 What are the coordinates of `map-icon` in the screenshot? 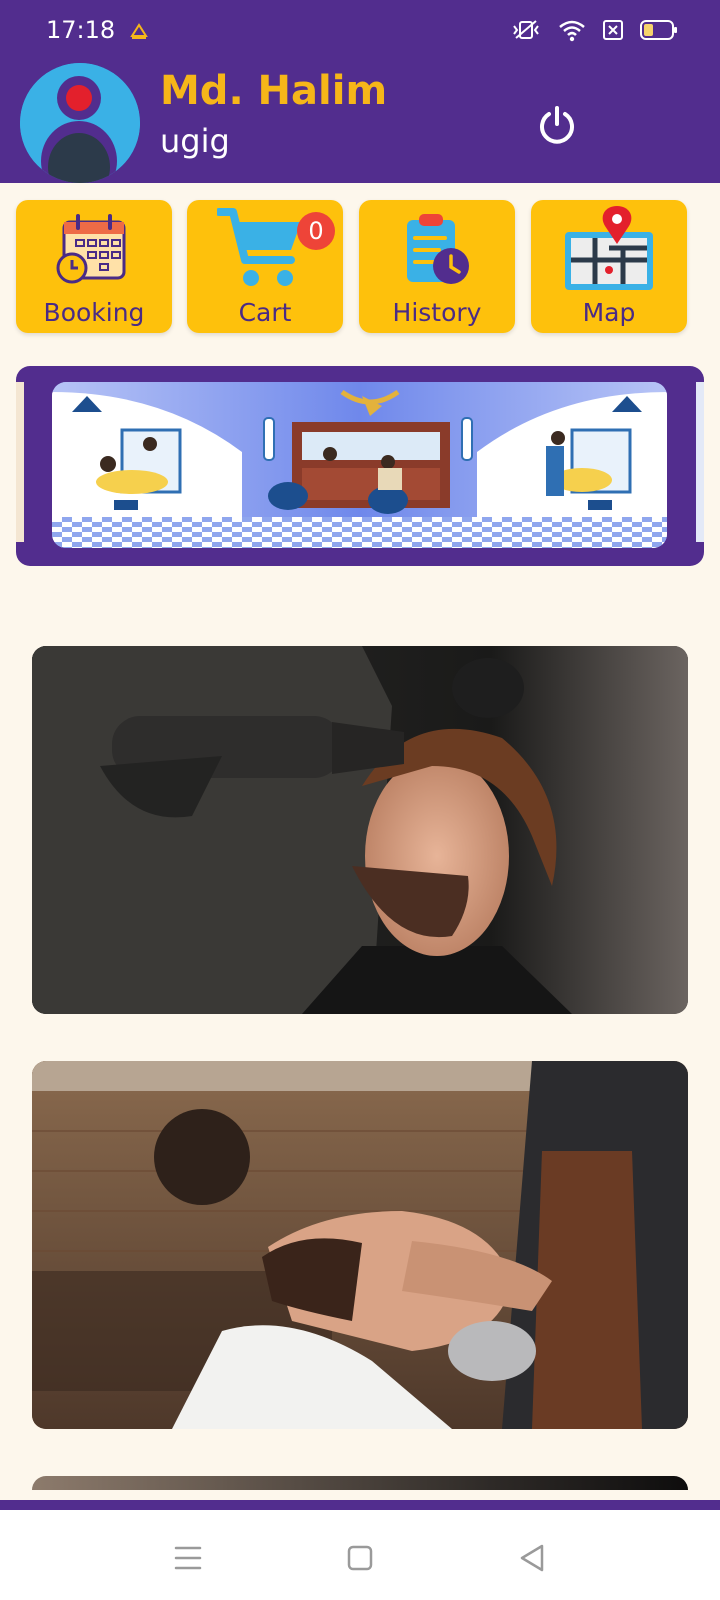 It's located at (609, 248).